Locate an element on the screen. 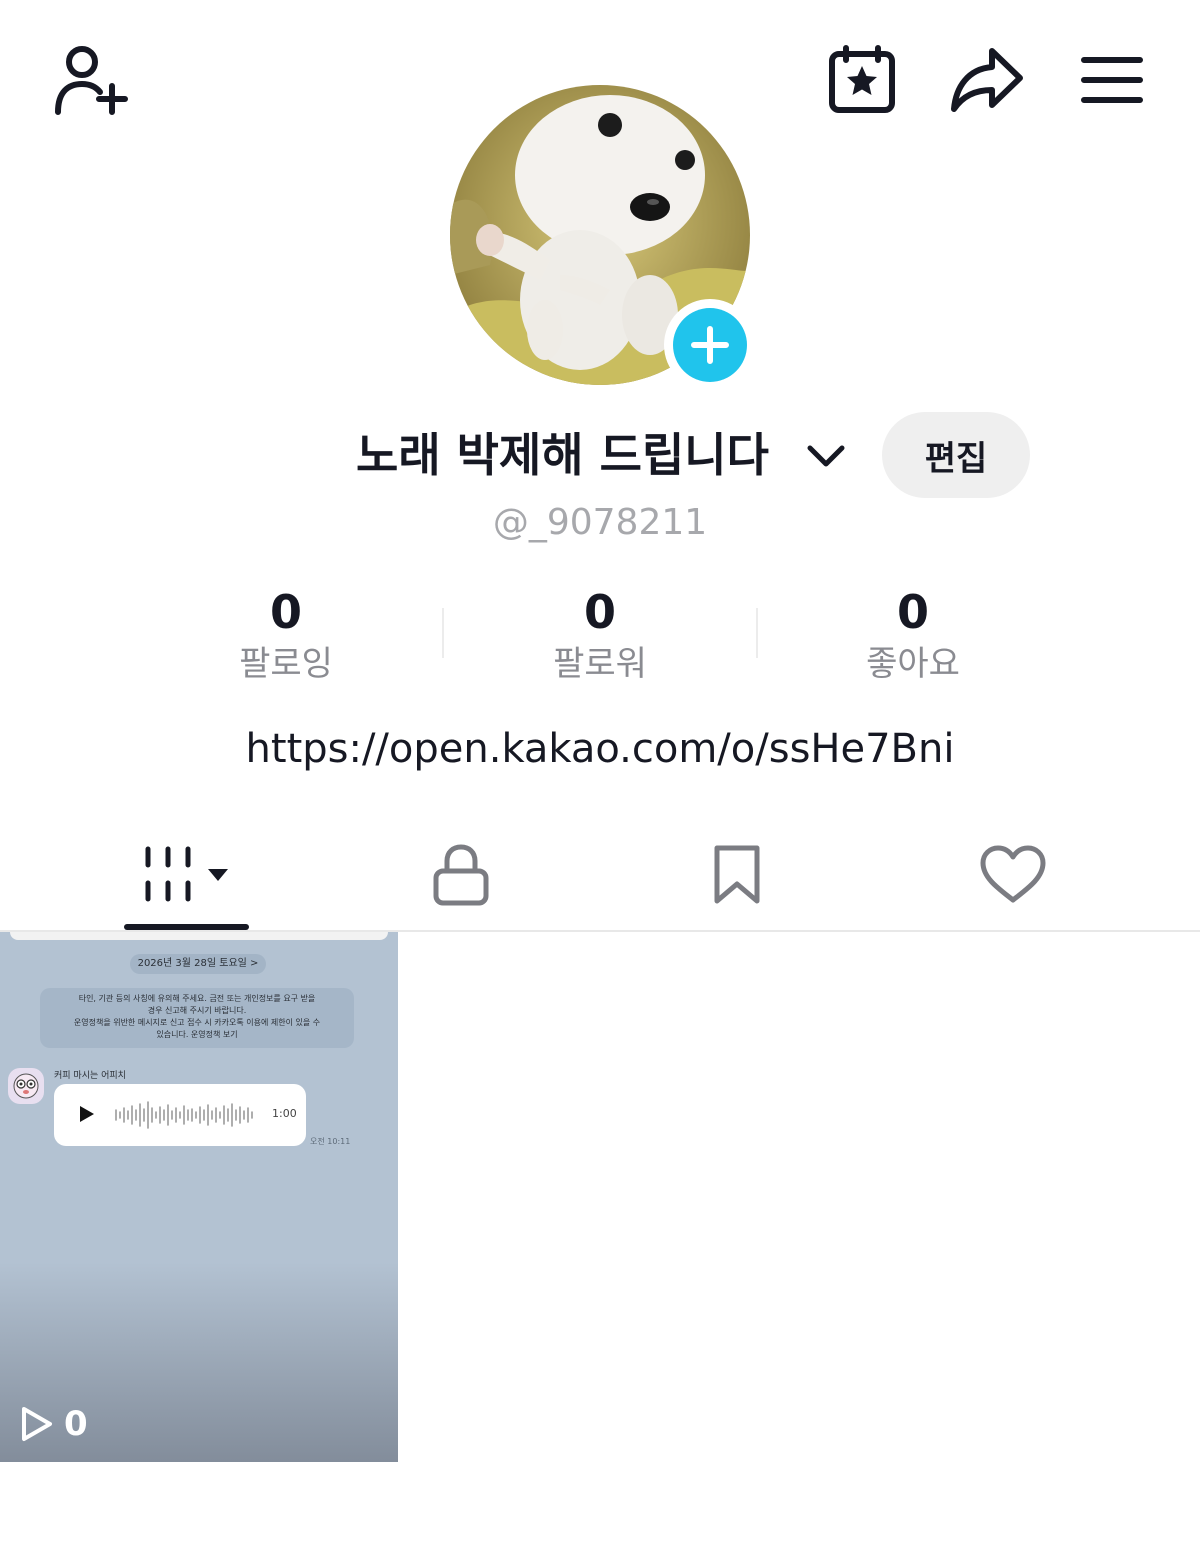  lock-icon is located at coordinates (460, 875).